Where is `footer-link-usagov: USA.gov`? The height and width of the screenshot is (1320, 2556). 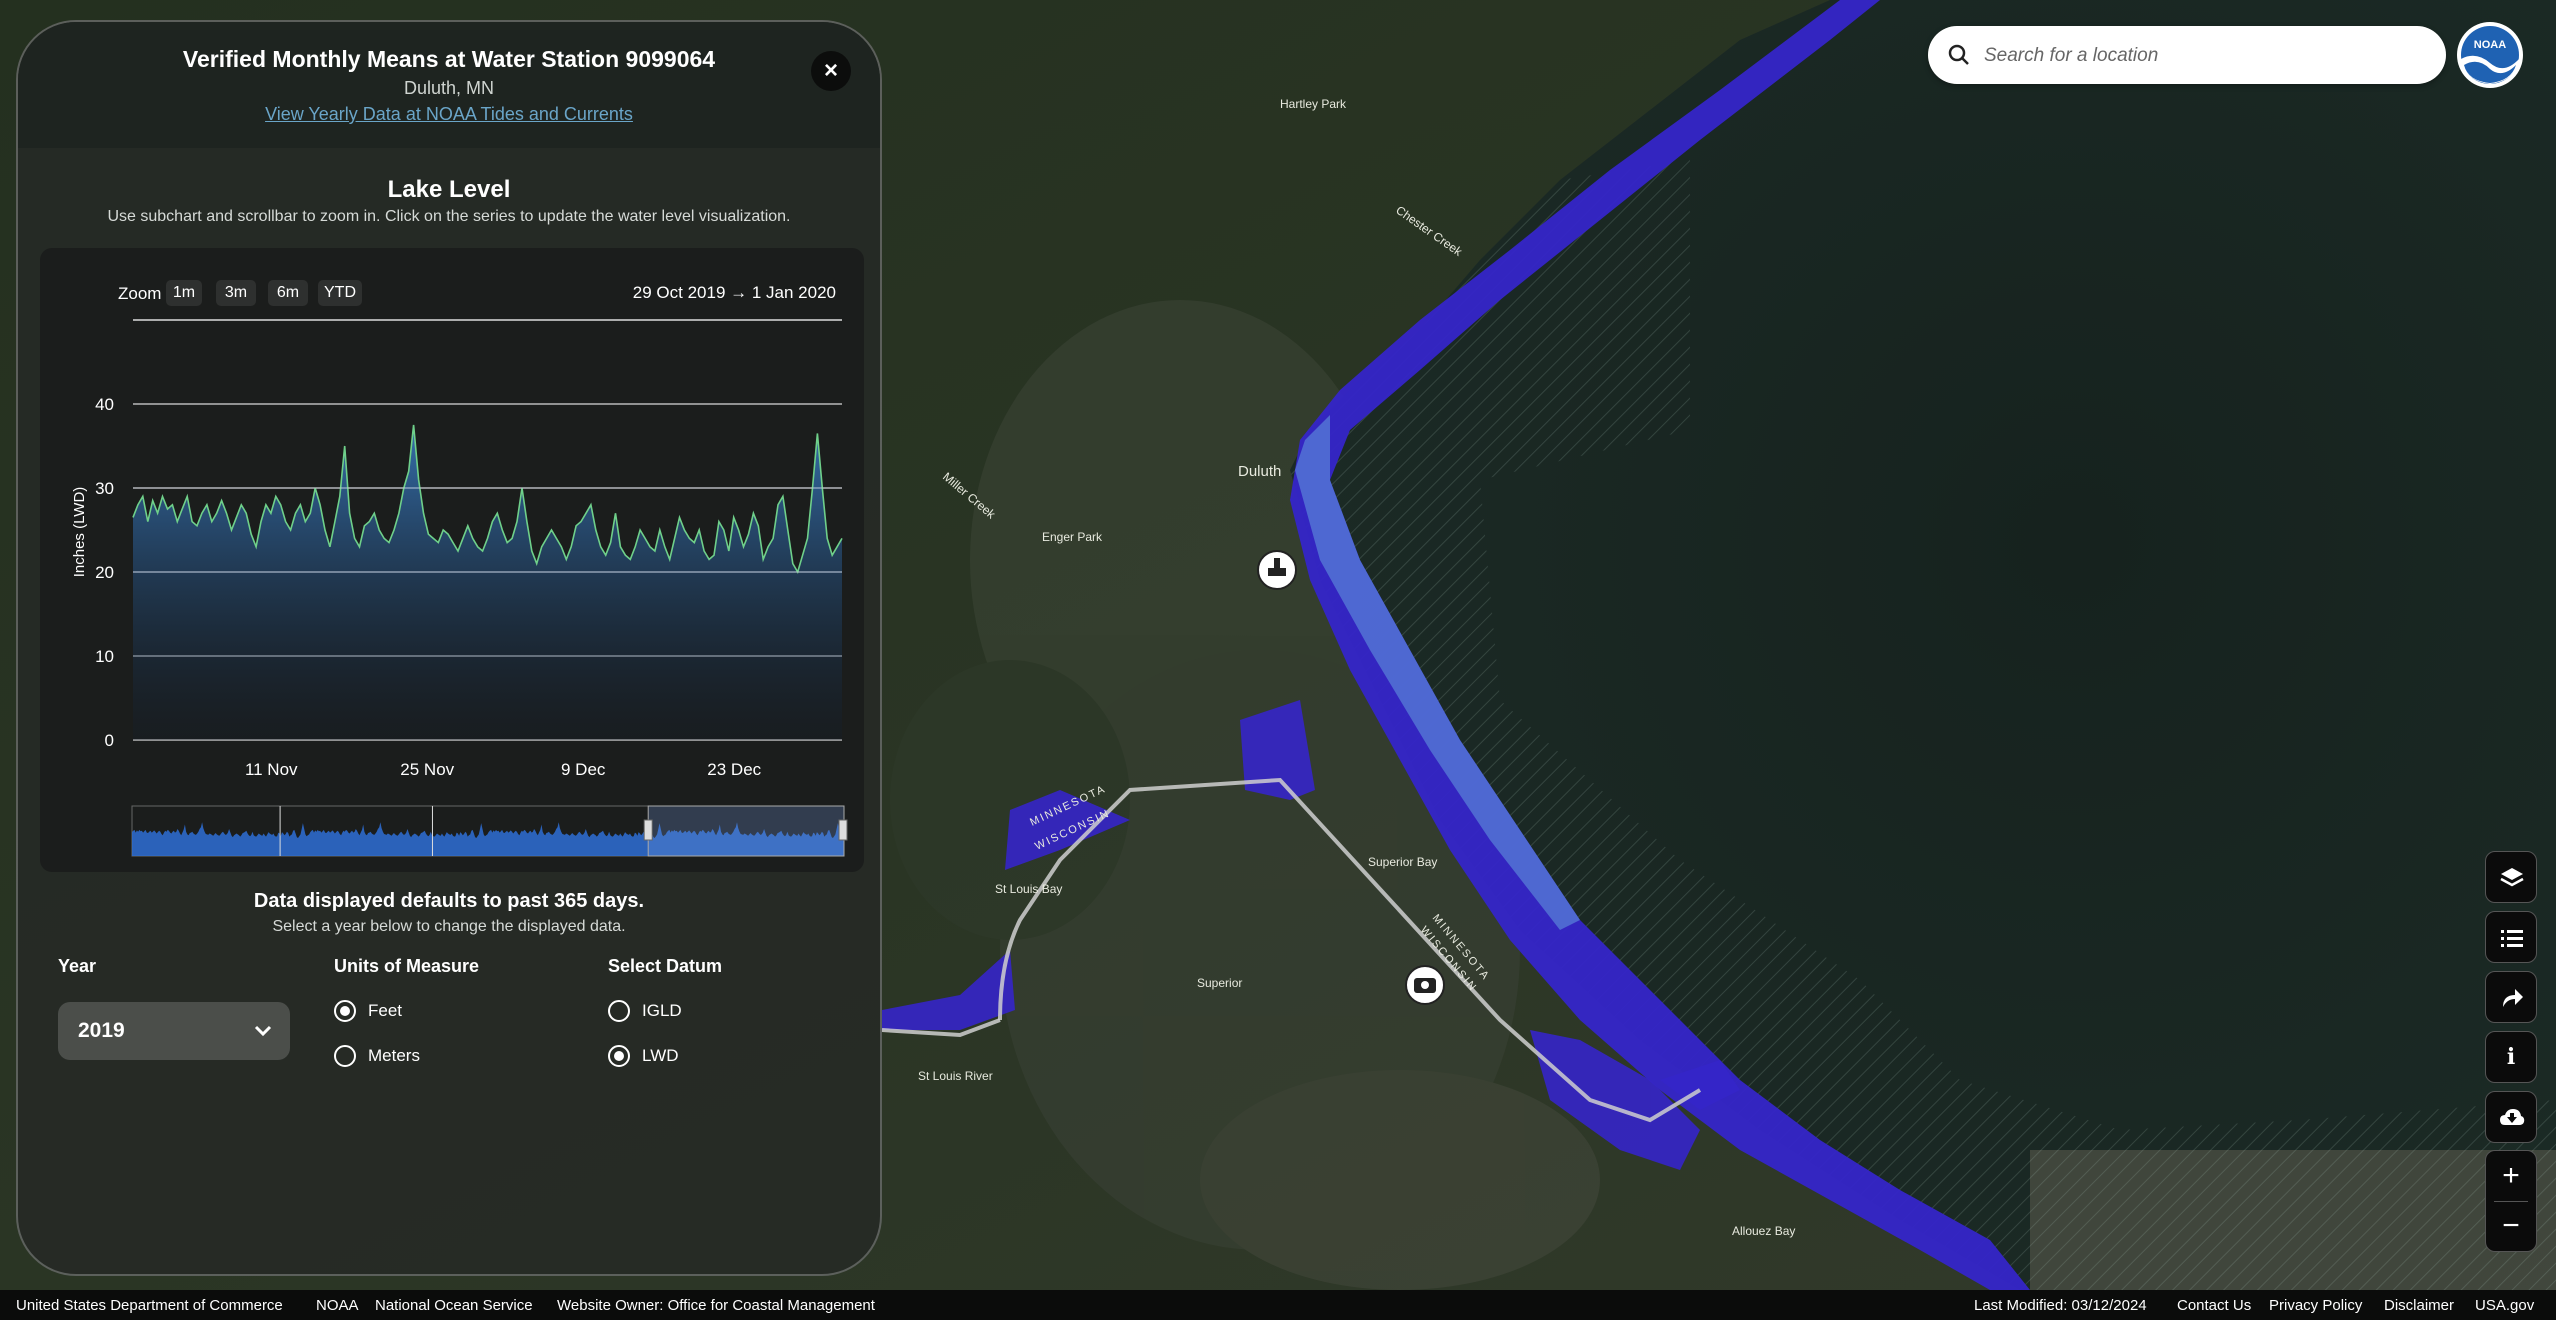
footer-link-usagov: USA.gov is located at coordinates (2504, 1305).